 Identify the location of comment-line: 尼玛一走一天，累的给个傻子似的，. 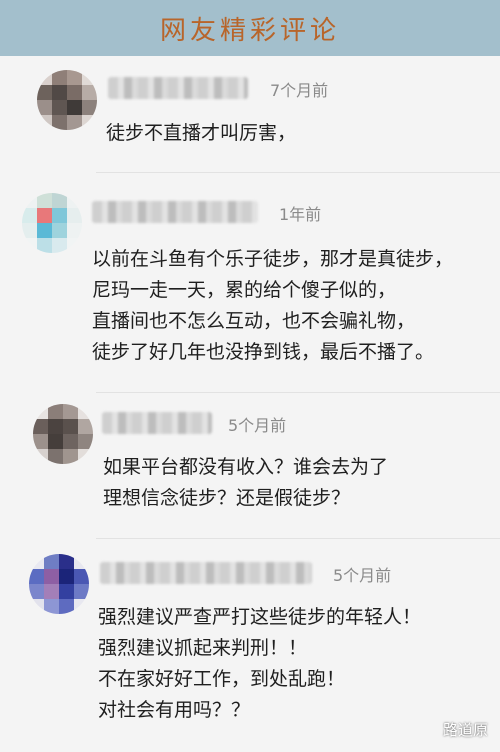
(244, 290).